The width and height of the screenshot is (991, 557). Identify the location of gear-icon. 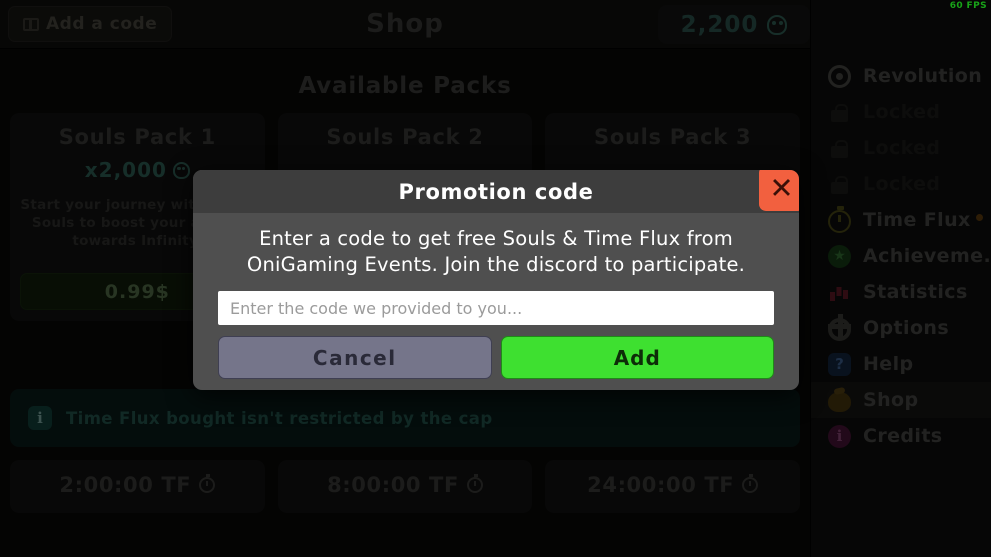
(839, 327).